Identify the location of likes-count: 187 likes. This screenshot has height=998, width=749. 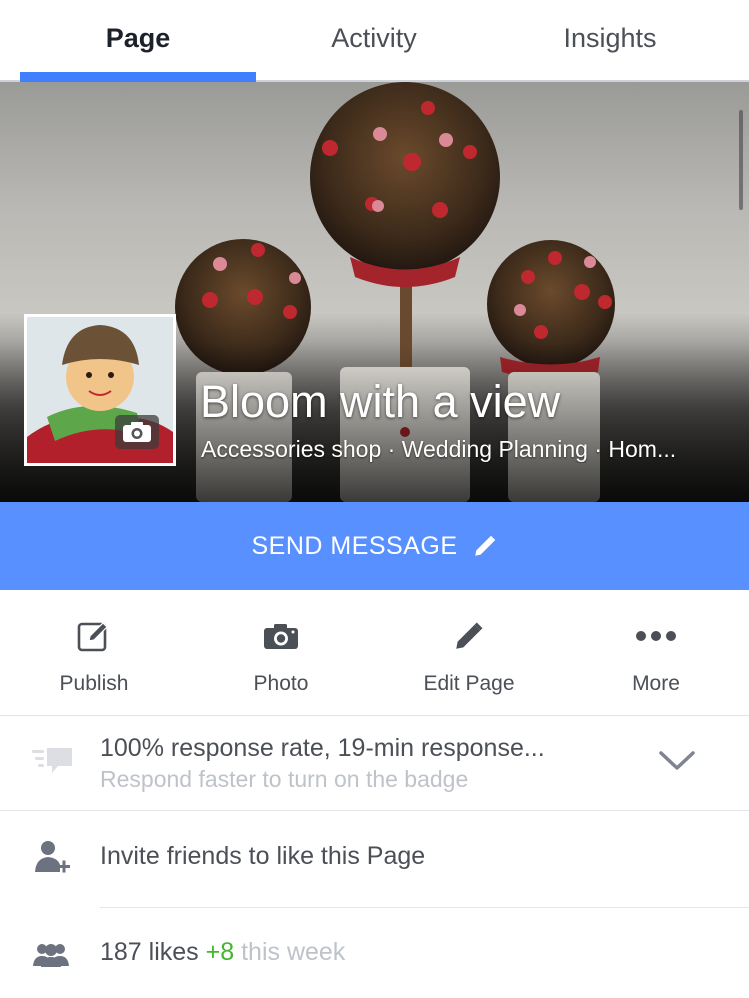
(149, 952).